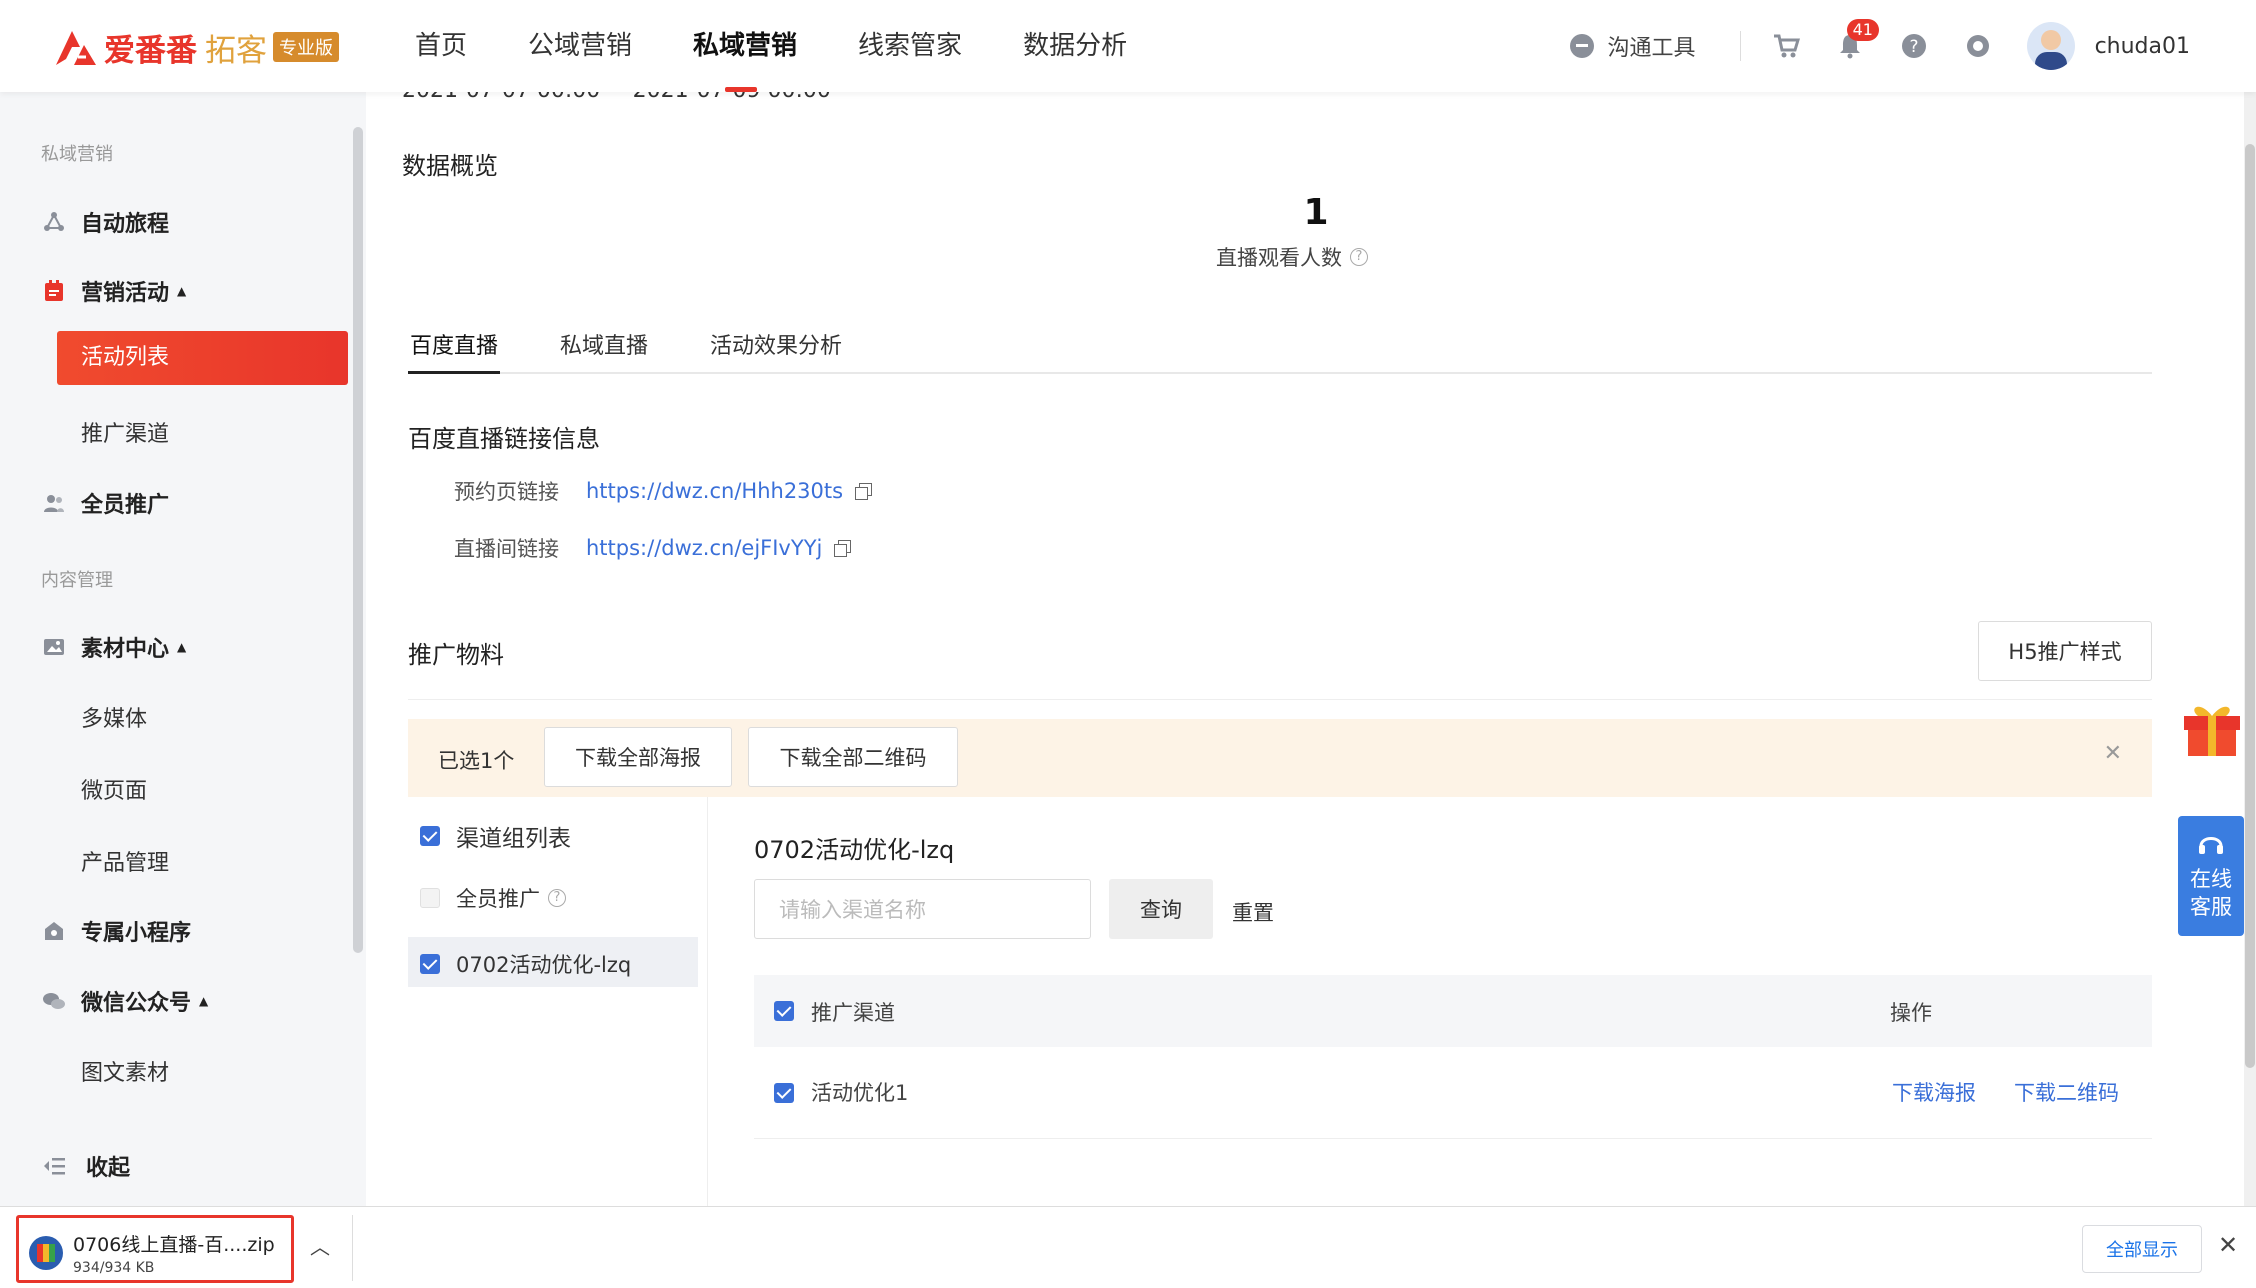  Describe the element at coordinates (116, 931) in the screenshot. I see `sidebar-item-mini-program: 专属小程序` at that location.